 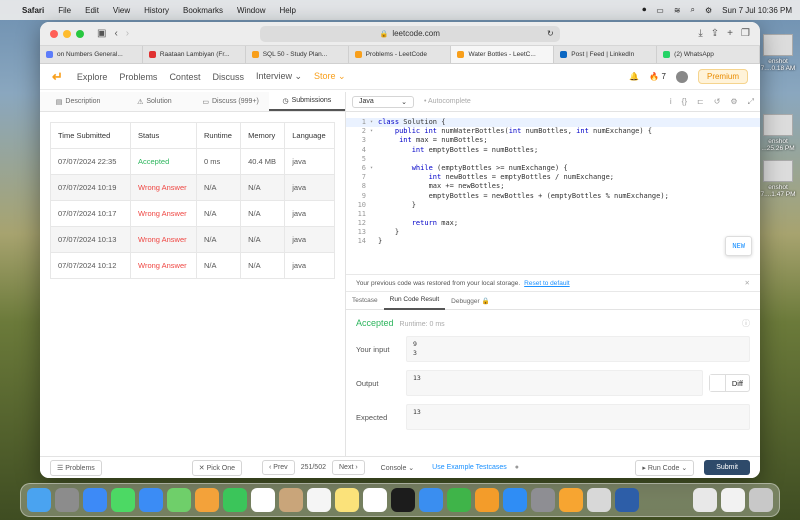 I want to click on preview-icon, so click(x=599, y=500).